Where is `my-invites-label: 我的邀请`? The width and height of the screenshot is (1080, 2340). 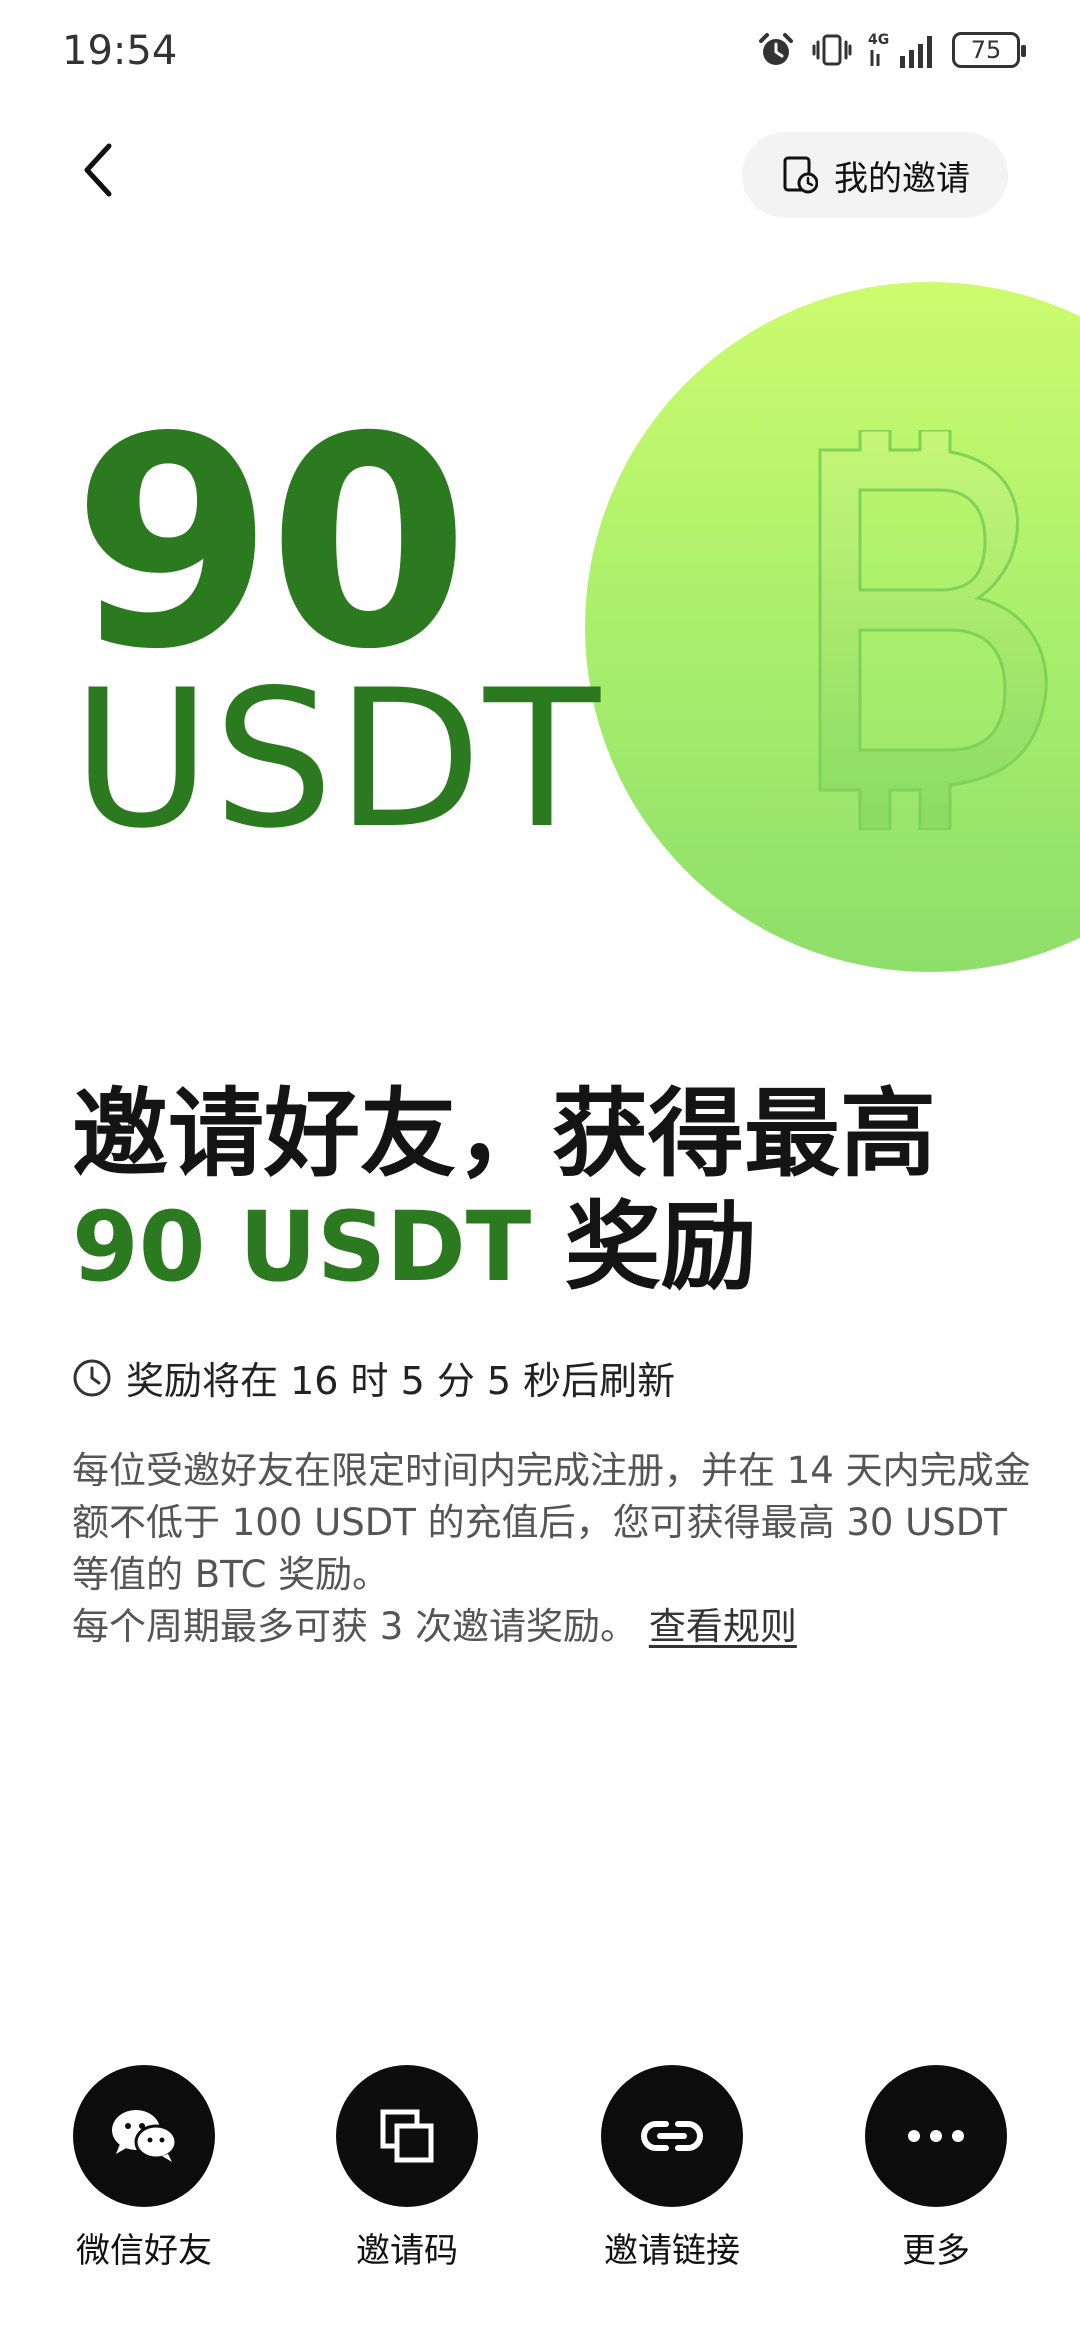
my-invites-label: 我的邀请 is located at coordinates (902, 178).